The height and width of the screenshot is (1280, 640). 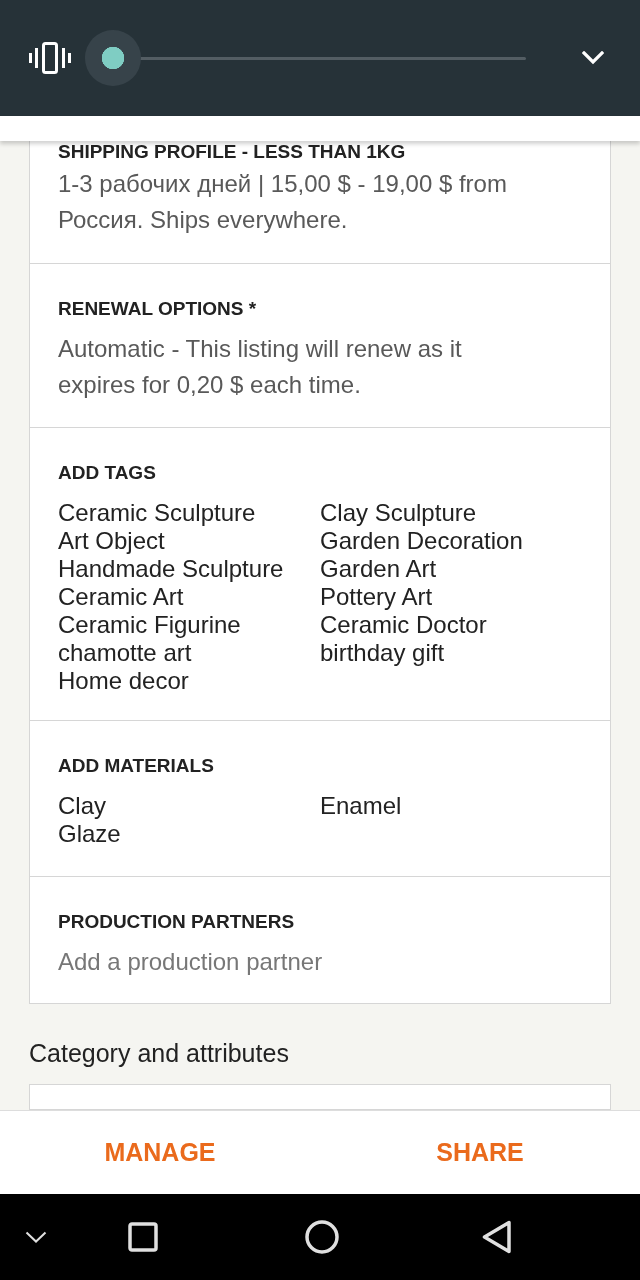 I want to click on add-partner-button: Add a production partner, so click(x=190, y=962).